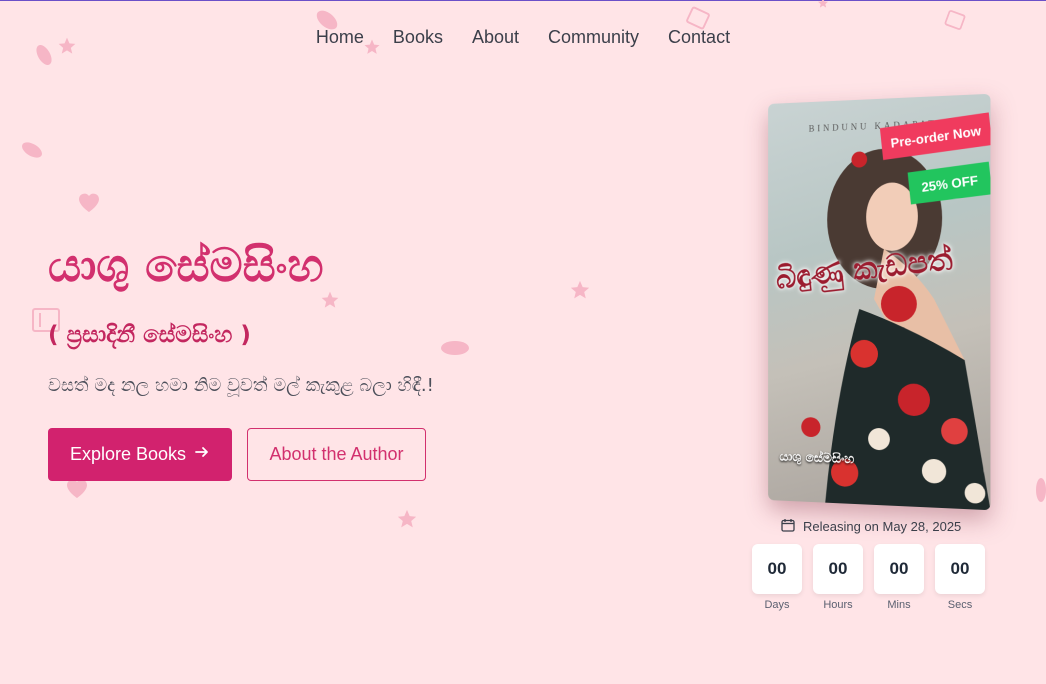 Image resolution: width=1046 pixels, height=684 pixels. Describe the element at coordinates (777, 605) in the screenshot. I see `countdown-label: Days` at that location.